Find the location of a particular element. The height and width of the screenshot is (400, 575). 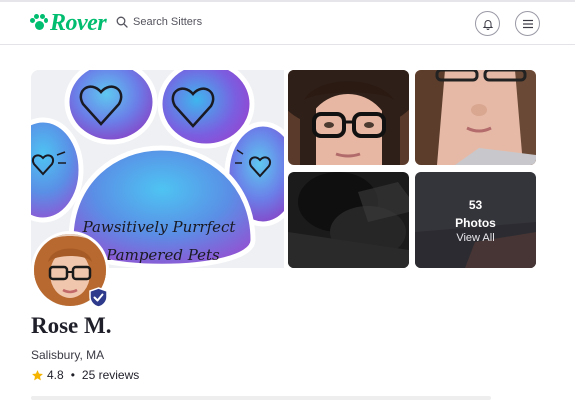

bell-icon is located at coordinates (487, 24).